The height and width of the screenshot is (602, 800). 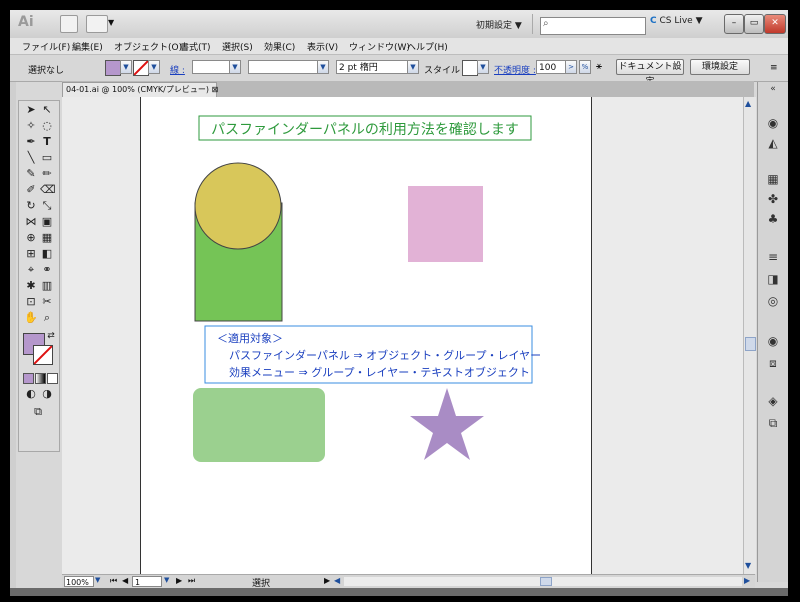 I want to click on scroll-left-icon: ◀, so click(x=337, y=580).